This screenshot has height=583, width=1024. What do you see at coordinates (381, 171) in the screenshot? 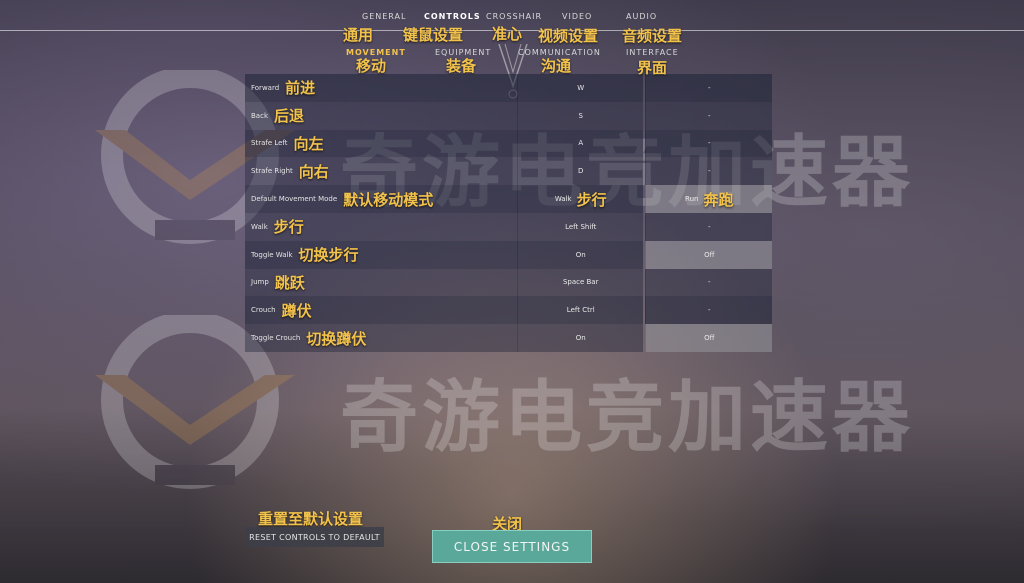
I see `binding-name: Strafe Right 向右` at bounding box center [381, 171].